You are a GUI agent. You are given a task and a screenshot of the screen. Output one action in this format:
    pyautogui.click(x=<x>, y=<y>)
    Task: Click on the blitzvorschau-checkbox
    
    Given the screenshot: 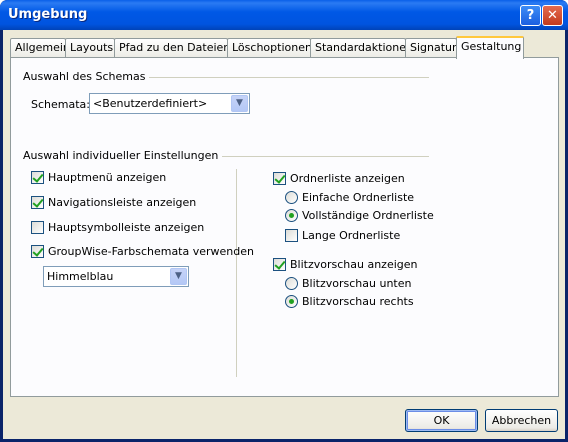 What is the action you would take?
    pyautogui.click(x=279, y=264)
    